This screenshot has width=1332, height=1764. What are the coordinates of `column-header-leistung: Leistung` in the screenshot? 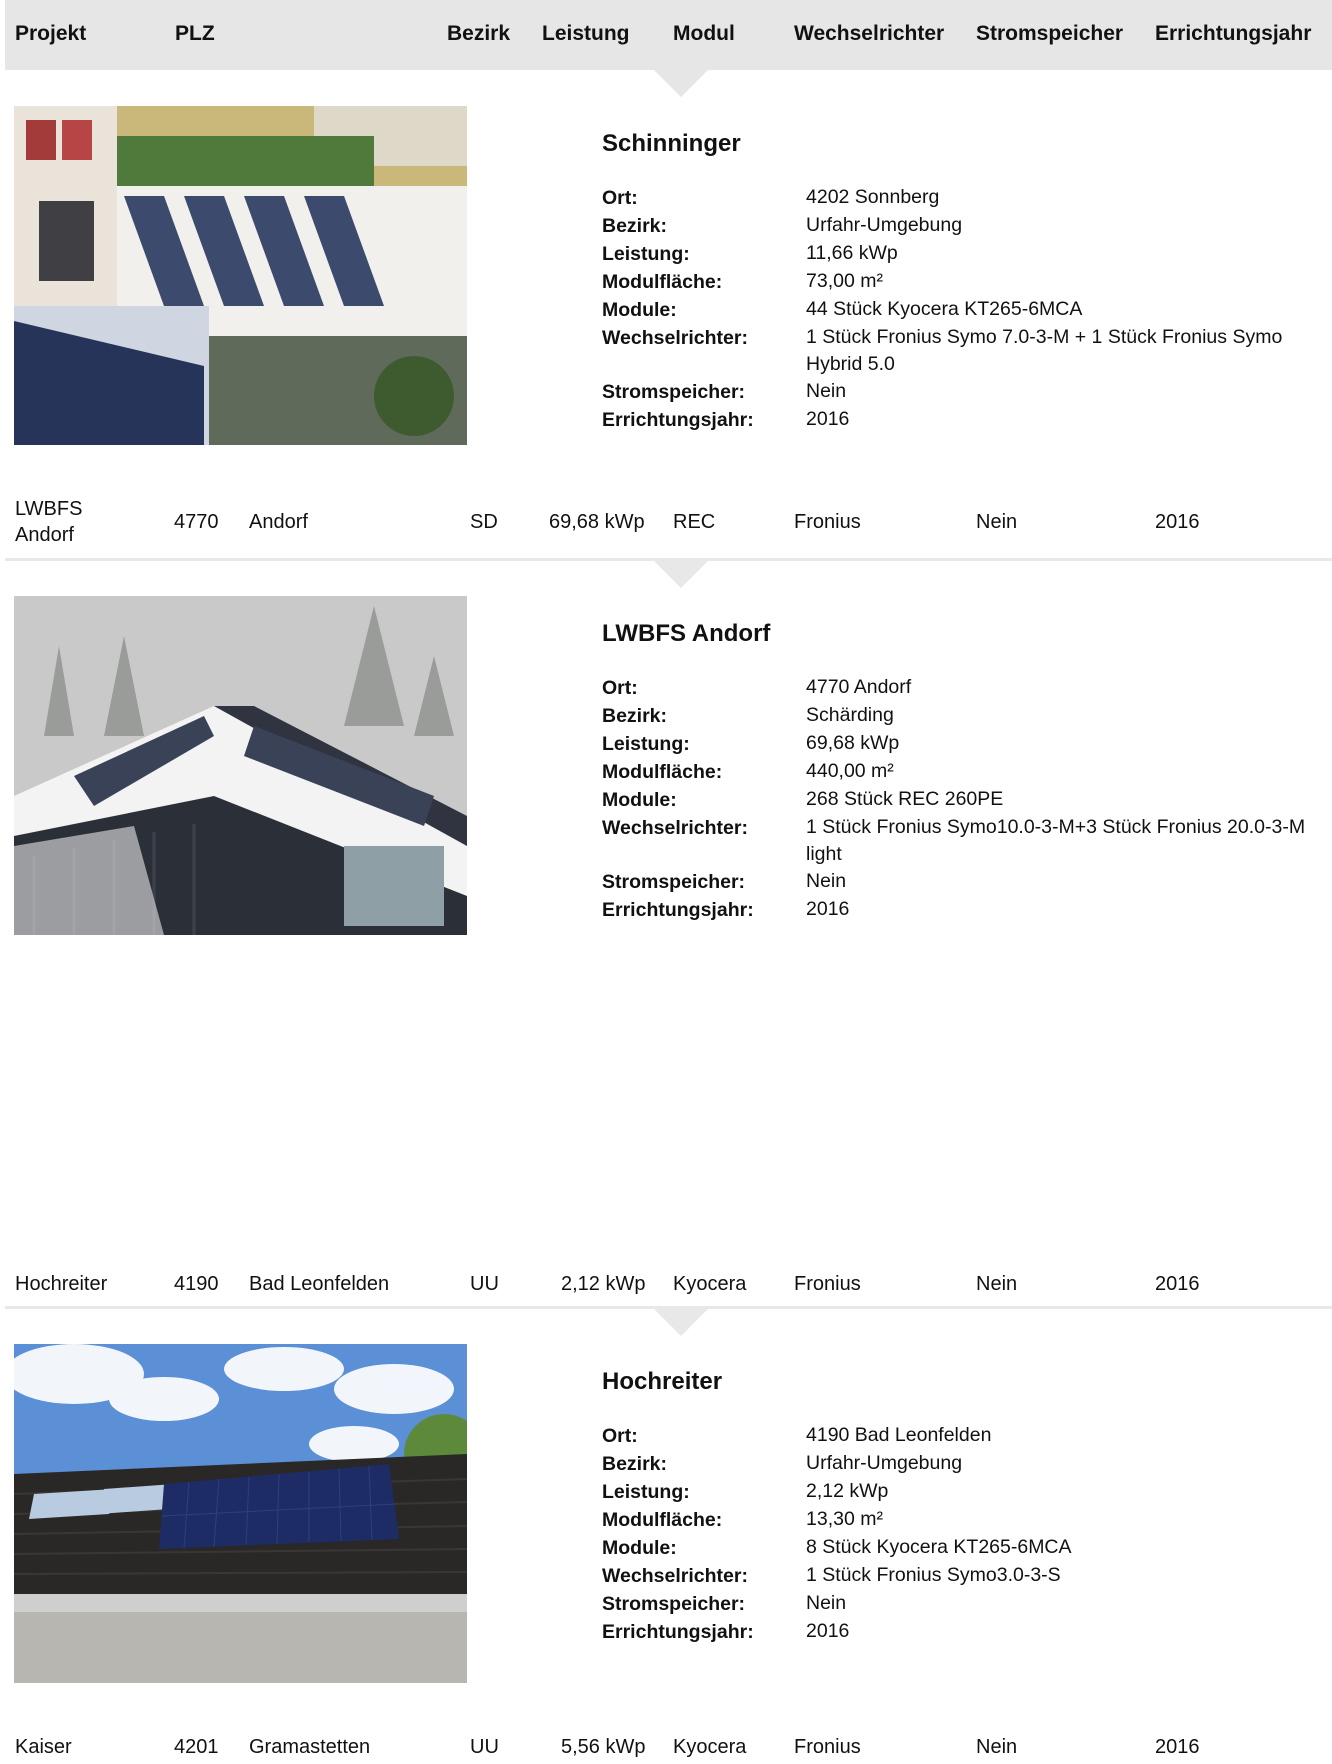 It's located at (586, 34).